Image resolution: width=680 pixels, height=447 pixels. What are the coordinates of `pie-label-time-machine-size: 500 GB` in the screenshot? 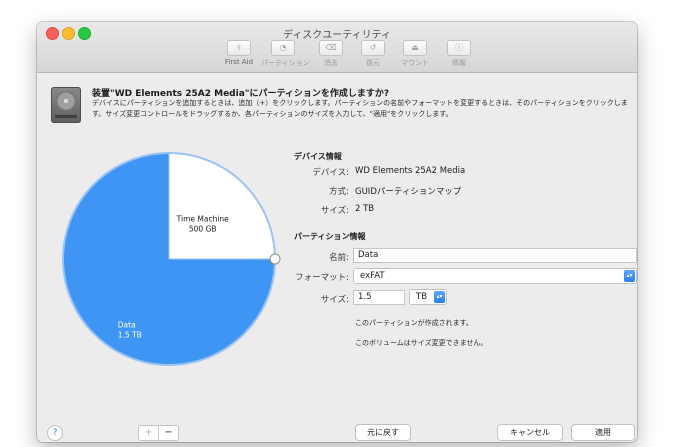 It's located at (203, 228).